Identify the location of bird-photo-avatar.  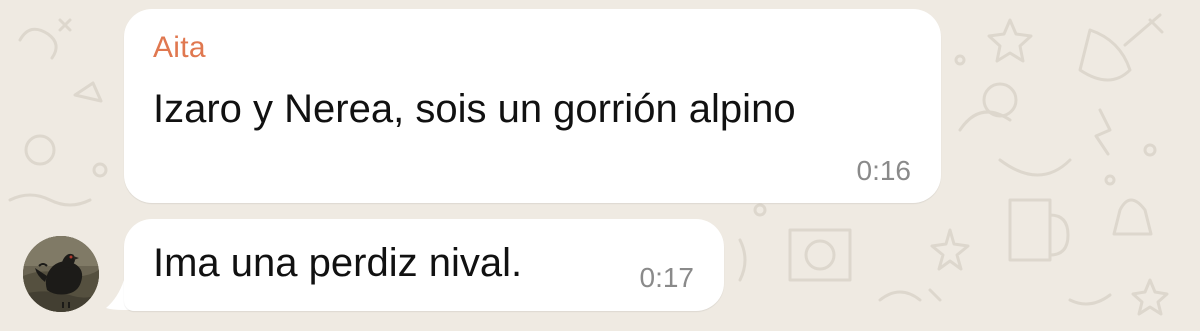
(61, 274).